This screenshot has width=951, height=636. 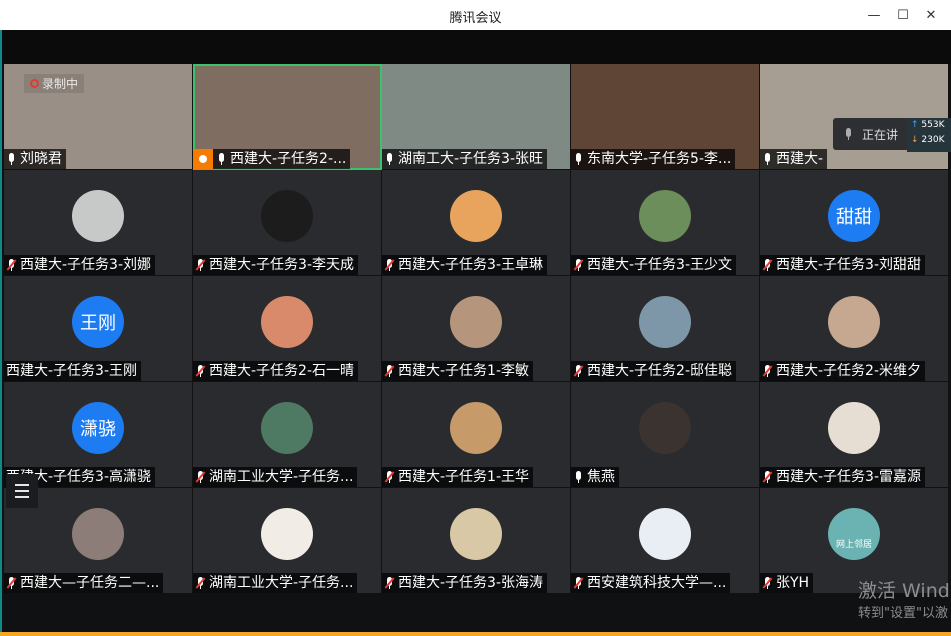 I want to click on recording-badge: 录制中, so click(x=54, y=83).